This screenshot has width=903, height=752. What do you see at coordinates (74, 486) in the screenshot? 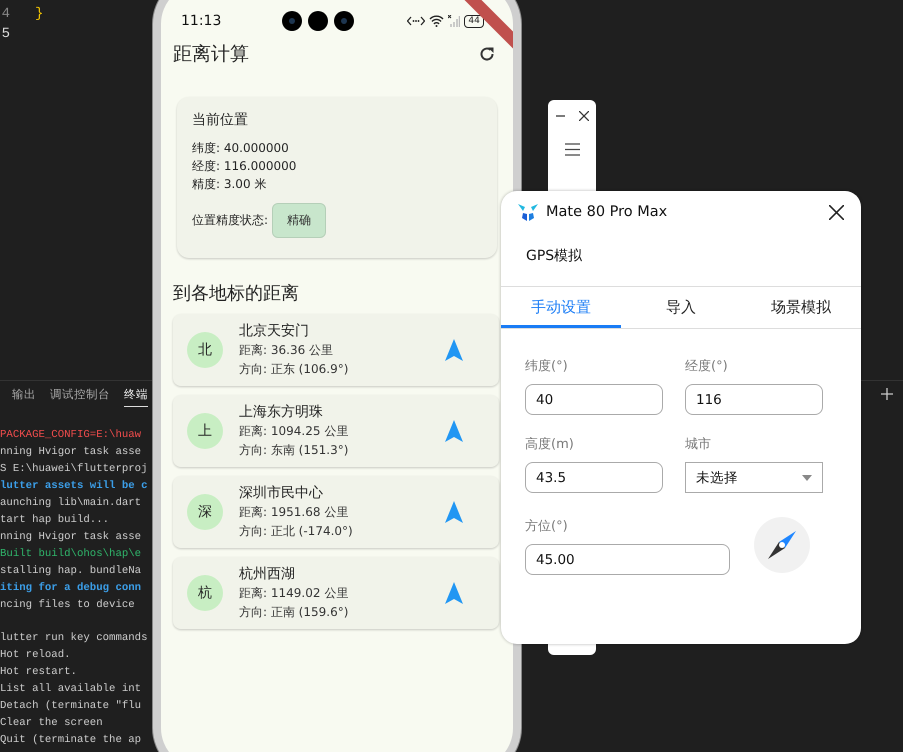
I see `terminal-line: lutter assets will be c` at bounding box center [74, 486].